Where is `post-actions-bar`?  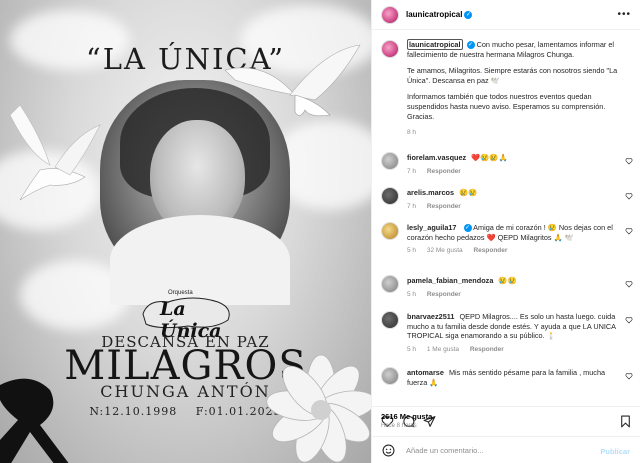
post-actions-bar is located at coordinates (506, 421).